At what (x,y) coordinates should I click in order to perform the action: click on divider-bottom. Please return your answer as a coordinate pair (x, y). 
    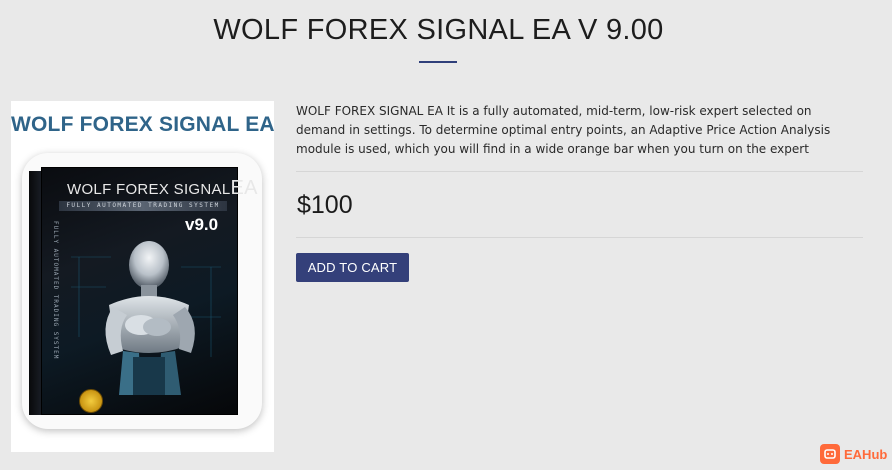
    Looking at the image, I should click on (579, 237).